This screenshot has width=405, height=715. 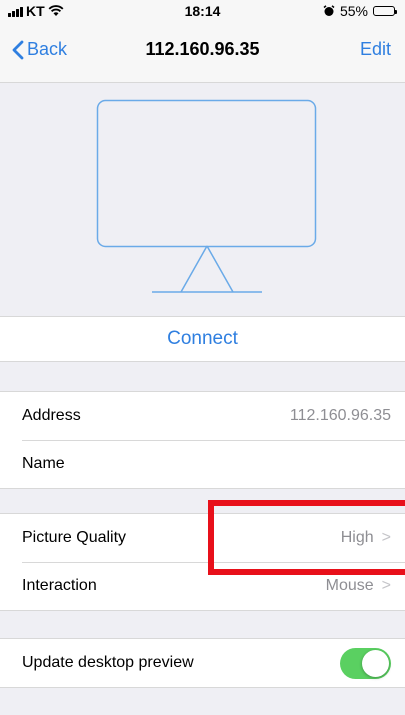 I want to click on navigation-bar: Back 112.160.96.35 Edit, so click(x=202, y=51).